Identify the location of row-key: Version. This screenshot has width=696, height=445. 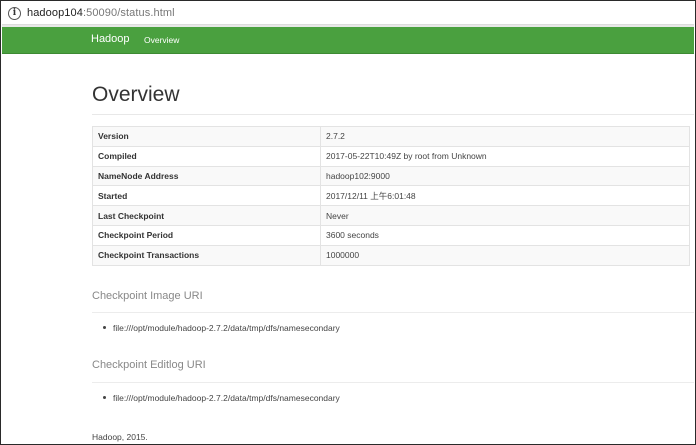
(206, 136).